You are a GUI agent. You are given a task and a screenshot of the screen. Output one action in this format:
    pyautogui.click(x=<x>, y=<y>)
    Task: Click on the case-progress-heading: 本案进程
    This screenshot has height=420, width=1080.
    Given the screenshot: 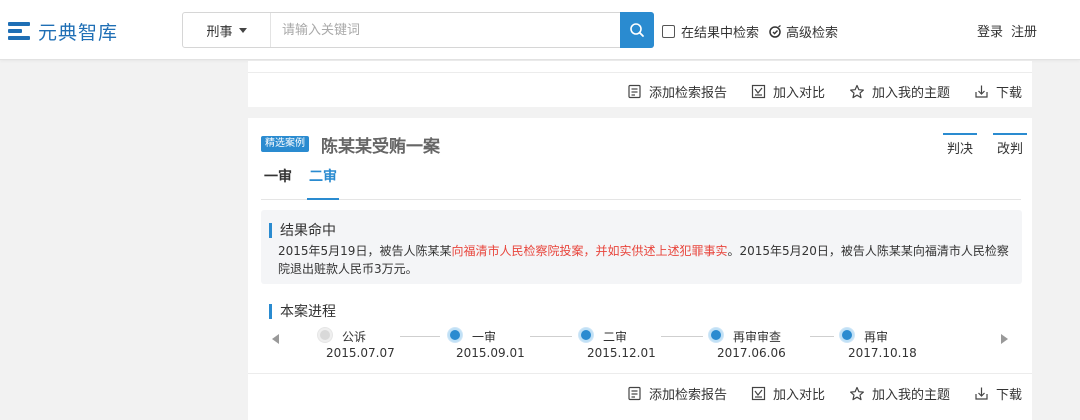 What is the action you would take?
    pyautogui.click(x=302, y=311)
    